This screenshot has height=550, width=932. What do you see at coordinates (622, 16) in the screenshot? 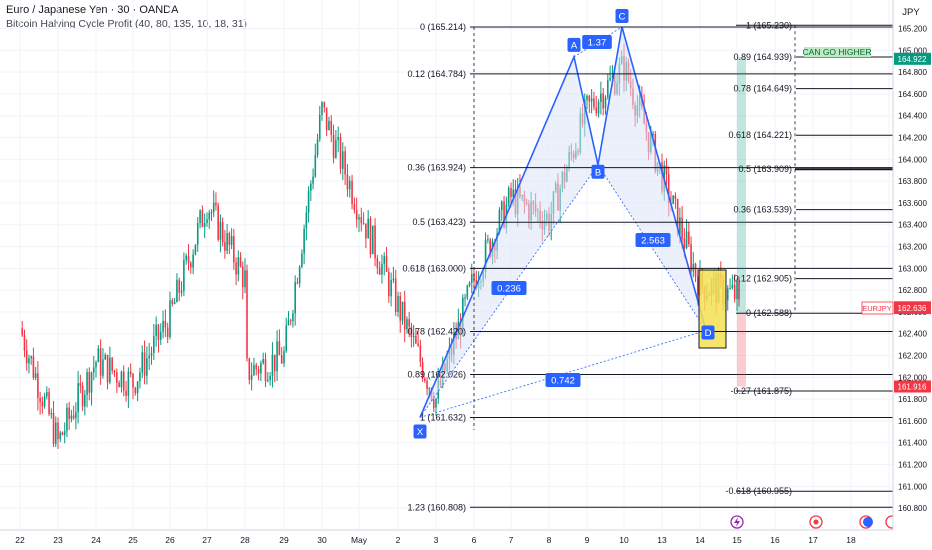
I see `pattern-point-c: C` at bounding box center [622, 16].